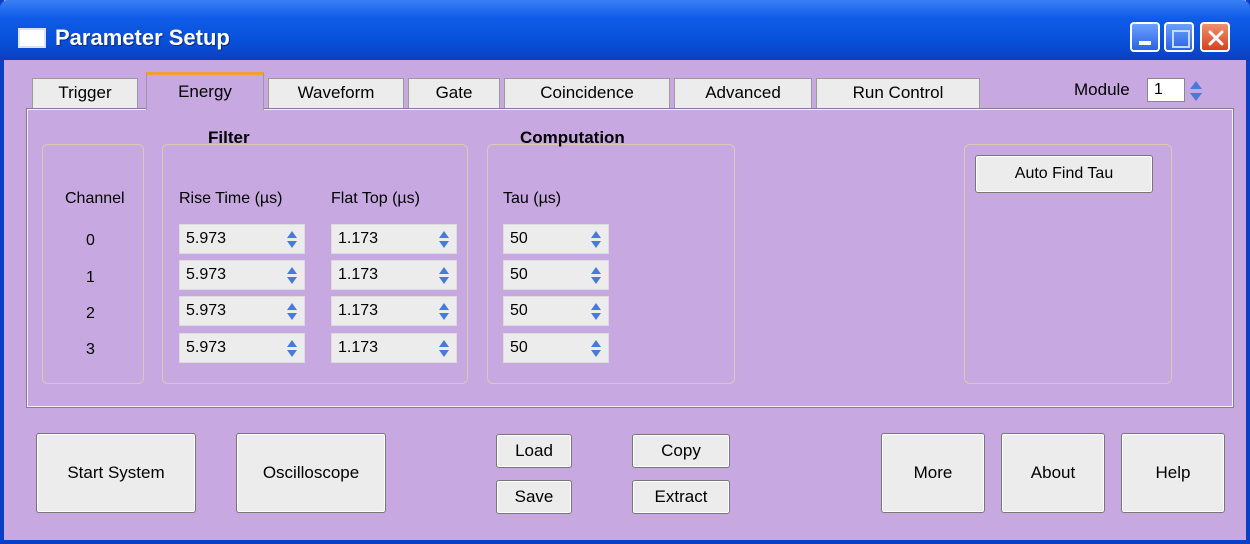 The width and height of the screenshot is (1250, 544). What do you see at coordinates (90, 277) in the screenshot?
I see `channel-label: 1` at bounding box center [90, 277].